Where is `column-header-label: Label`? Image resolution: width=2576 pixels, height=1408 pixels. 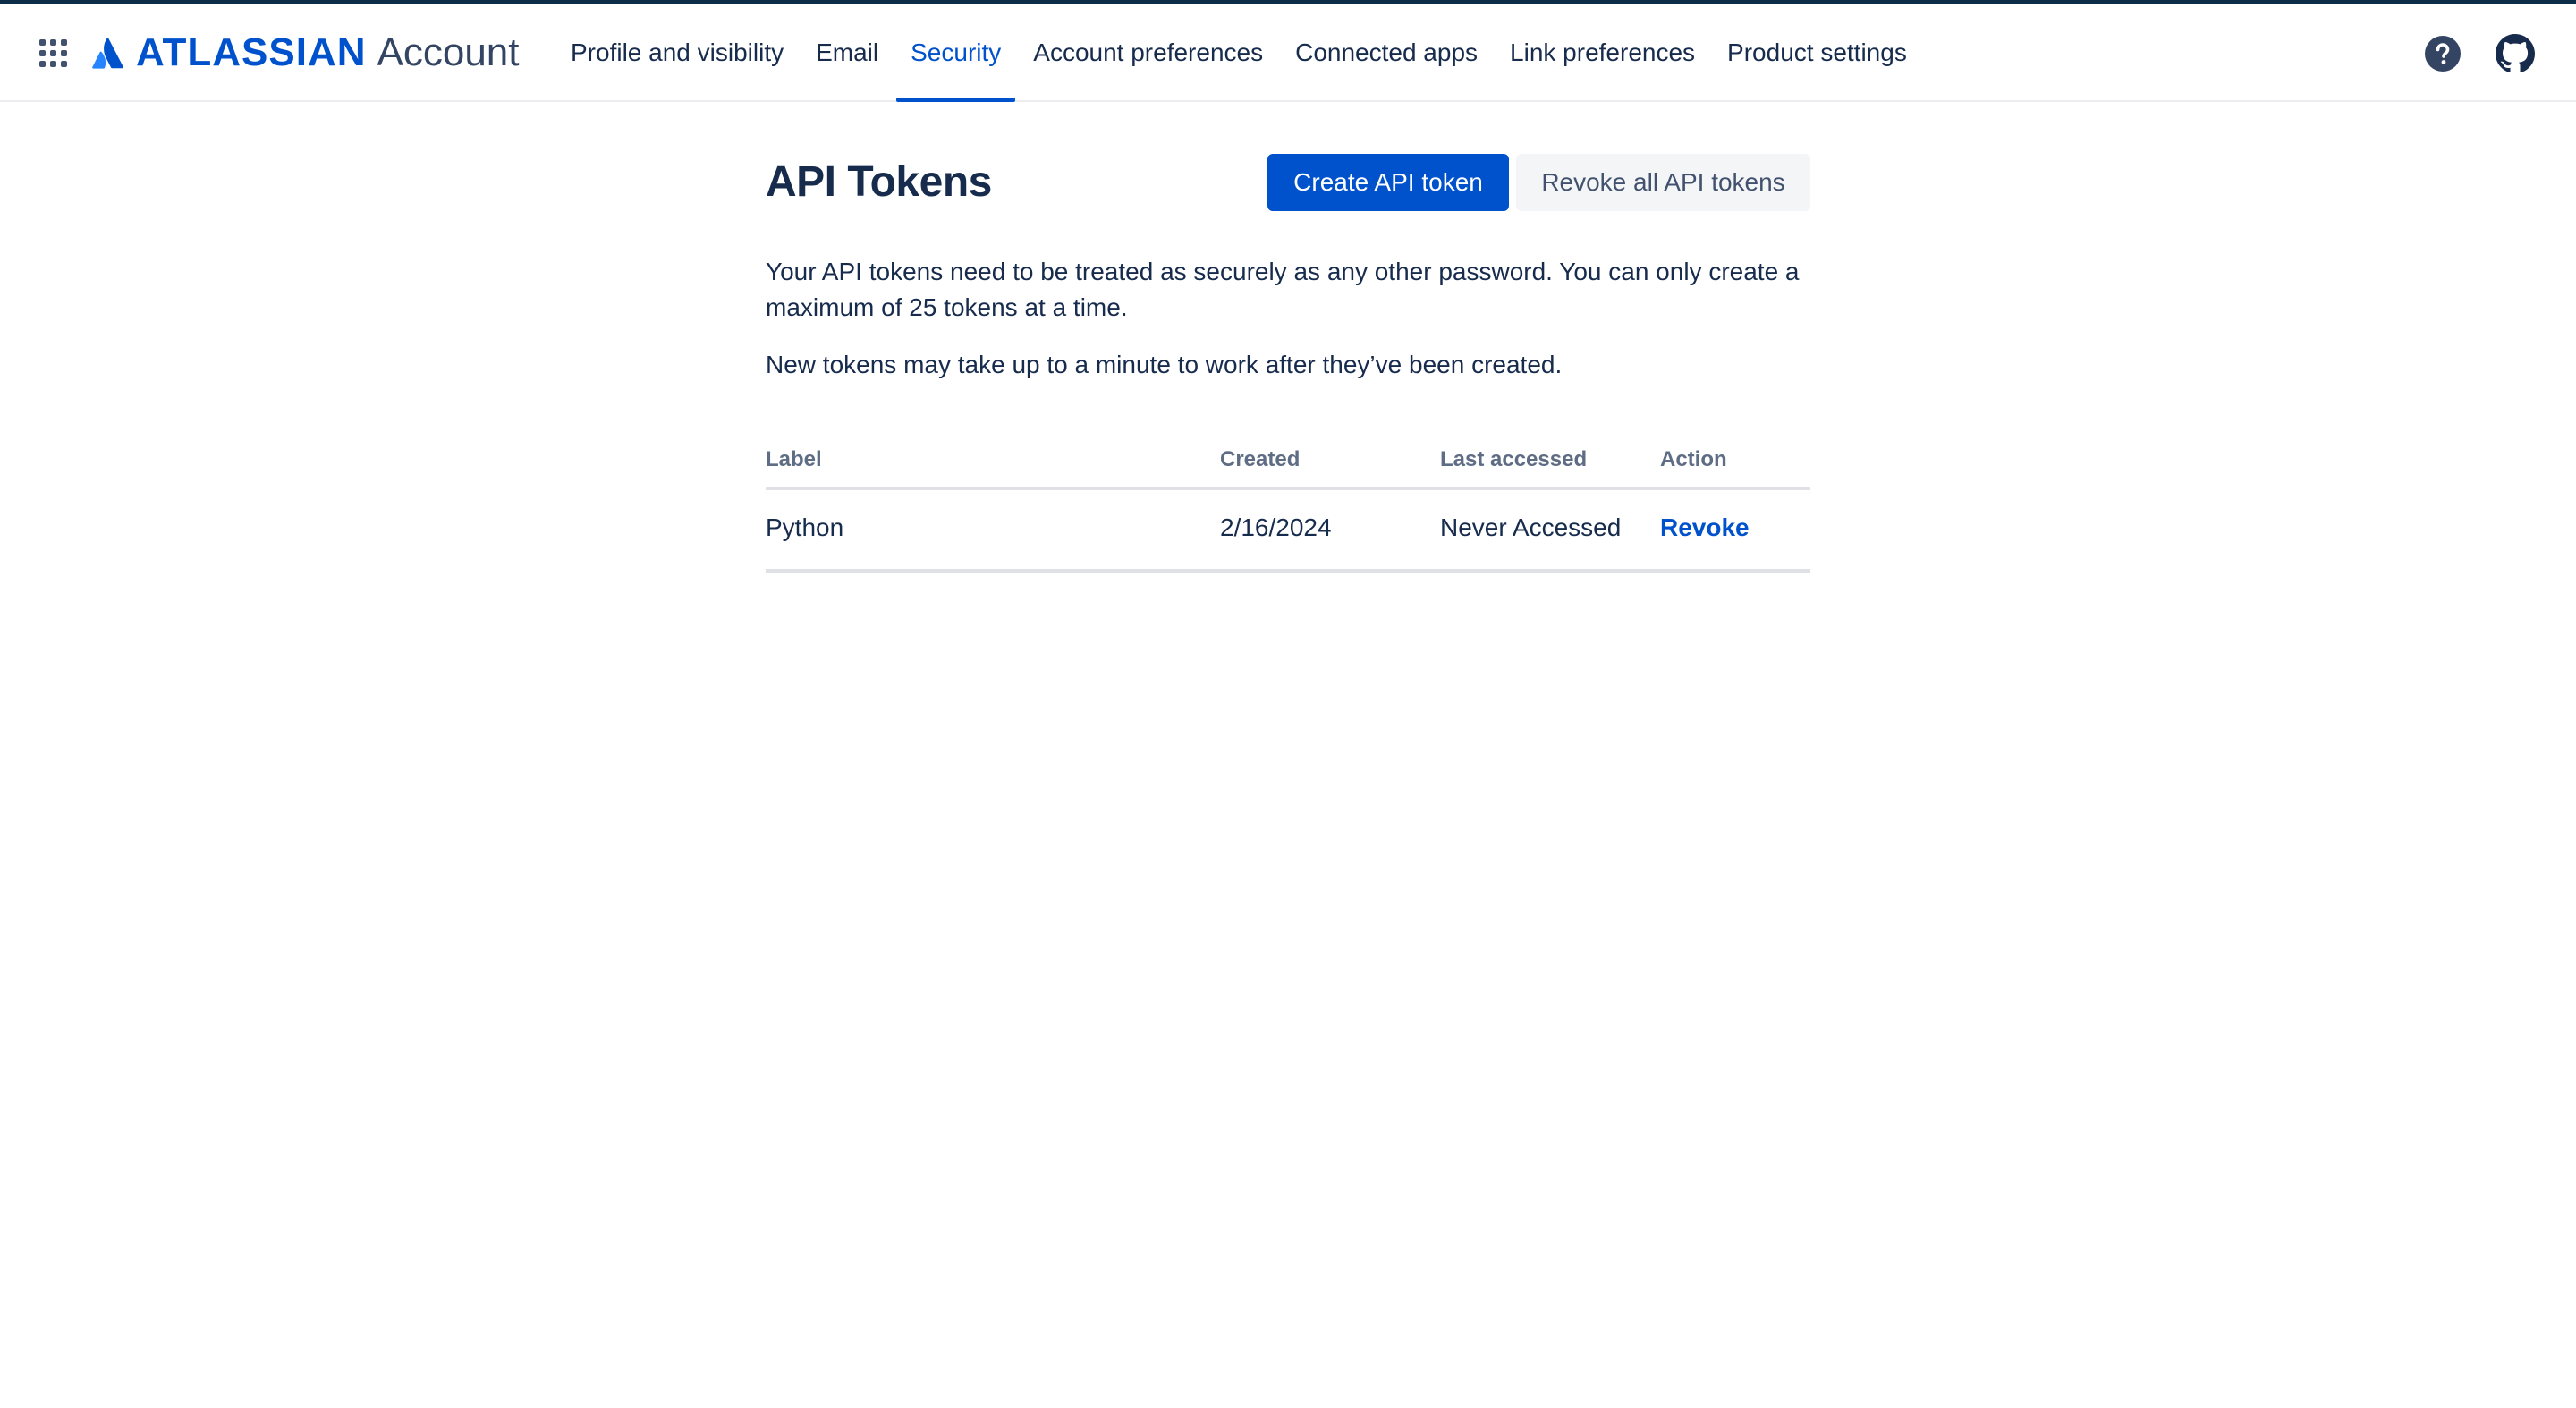
column-header-label: Label is located at coordinates (794, 460).